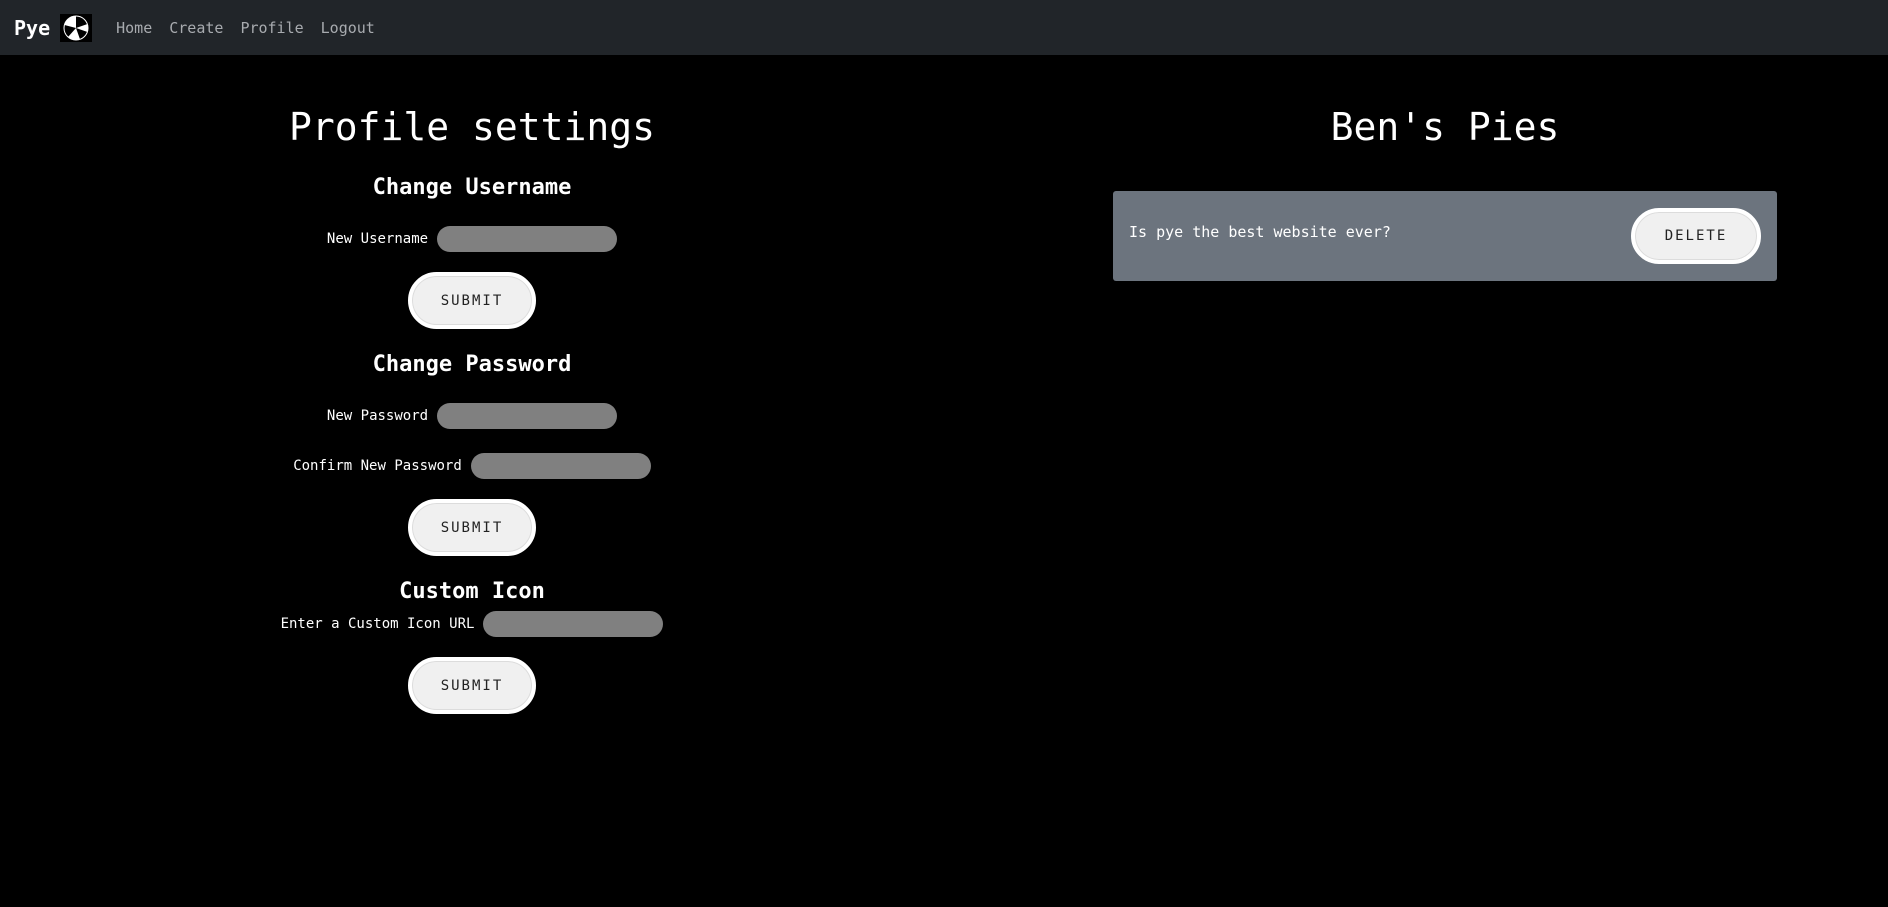 The image size is (1888, 907). Describe the element at coordinates (377, 416) in the screenshot. I see `new-password-label: New Password` at that location.